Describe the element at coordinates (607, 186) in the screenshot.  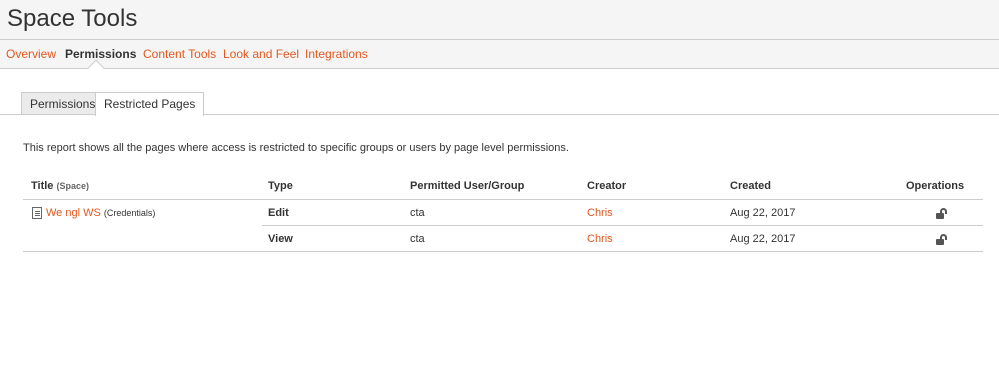
I see `column-header-creator: Creator` at that location.